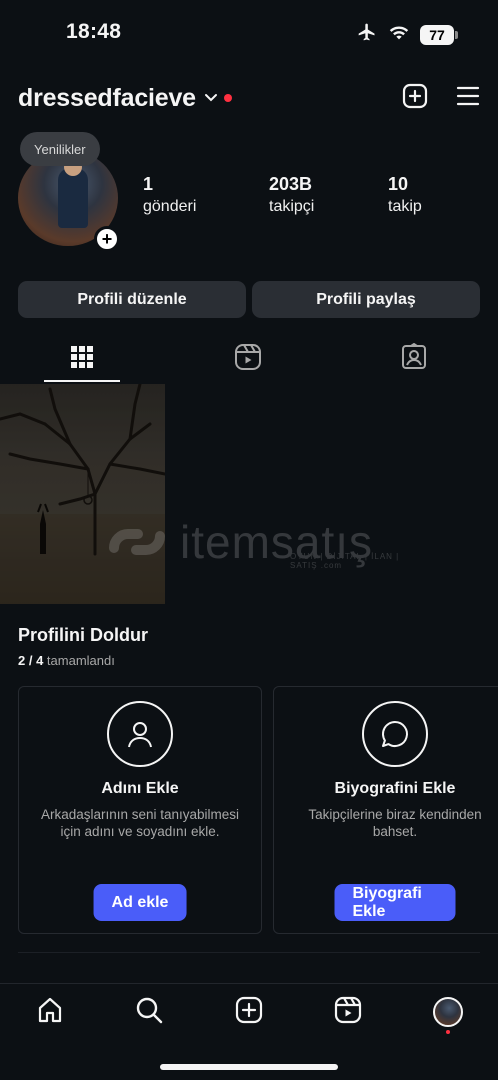 This screenshot has height=1080, width=498. I want to click on stat-posts-value: 1, so click(148, 184).